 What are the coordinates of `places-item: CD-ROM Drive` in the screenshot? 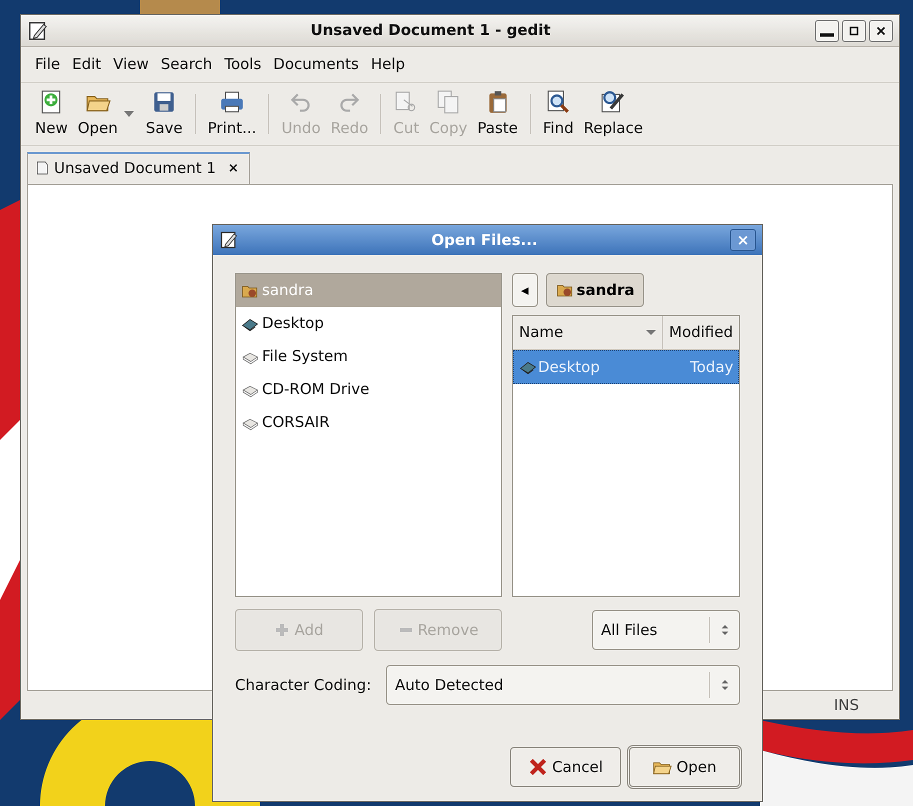 It's located at (368, 389).